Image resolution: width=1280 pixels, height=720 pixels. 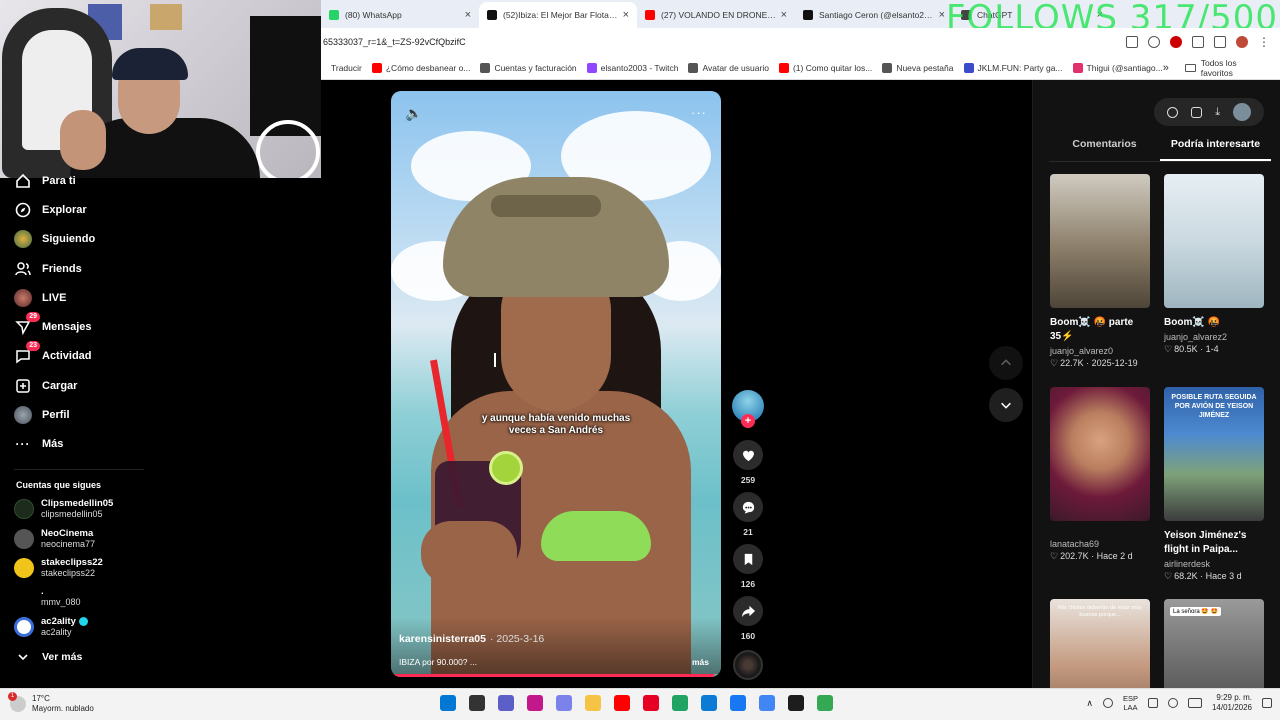 I want to click on install-app-icon, so click(x=1132, y=42).